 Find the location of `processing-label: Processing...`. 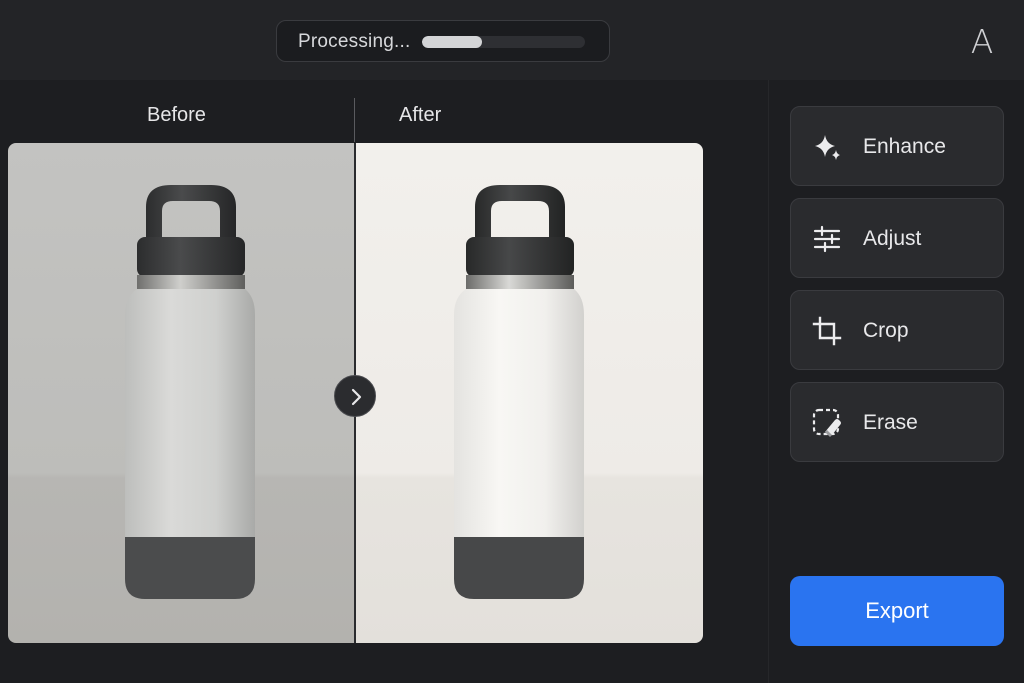

processing-label: Processing... is located at coordinates (354, 41).